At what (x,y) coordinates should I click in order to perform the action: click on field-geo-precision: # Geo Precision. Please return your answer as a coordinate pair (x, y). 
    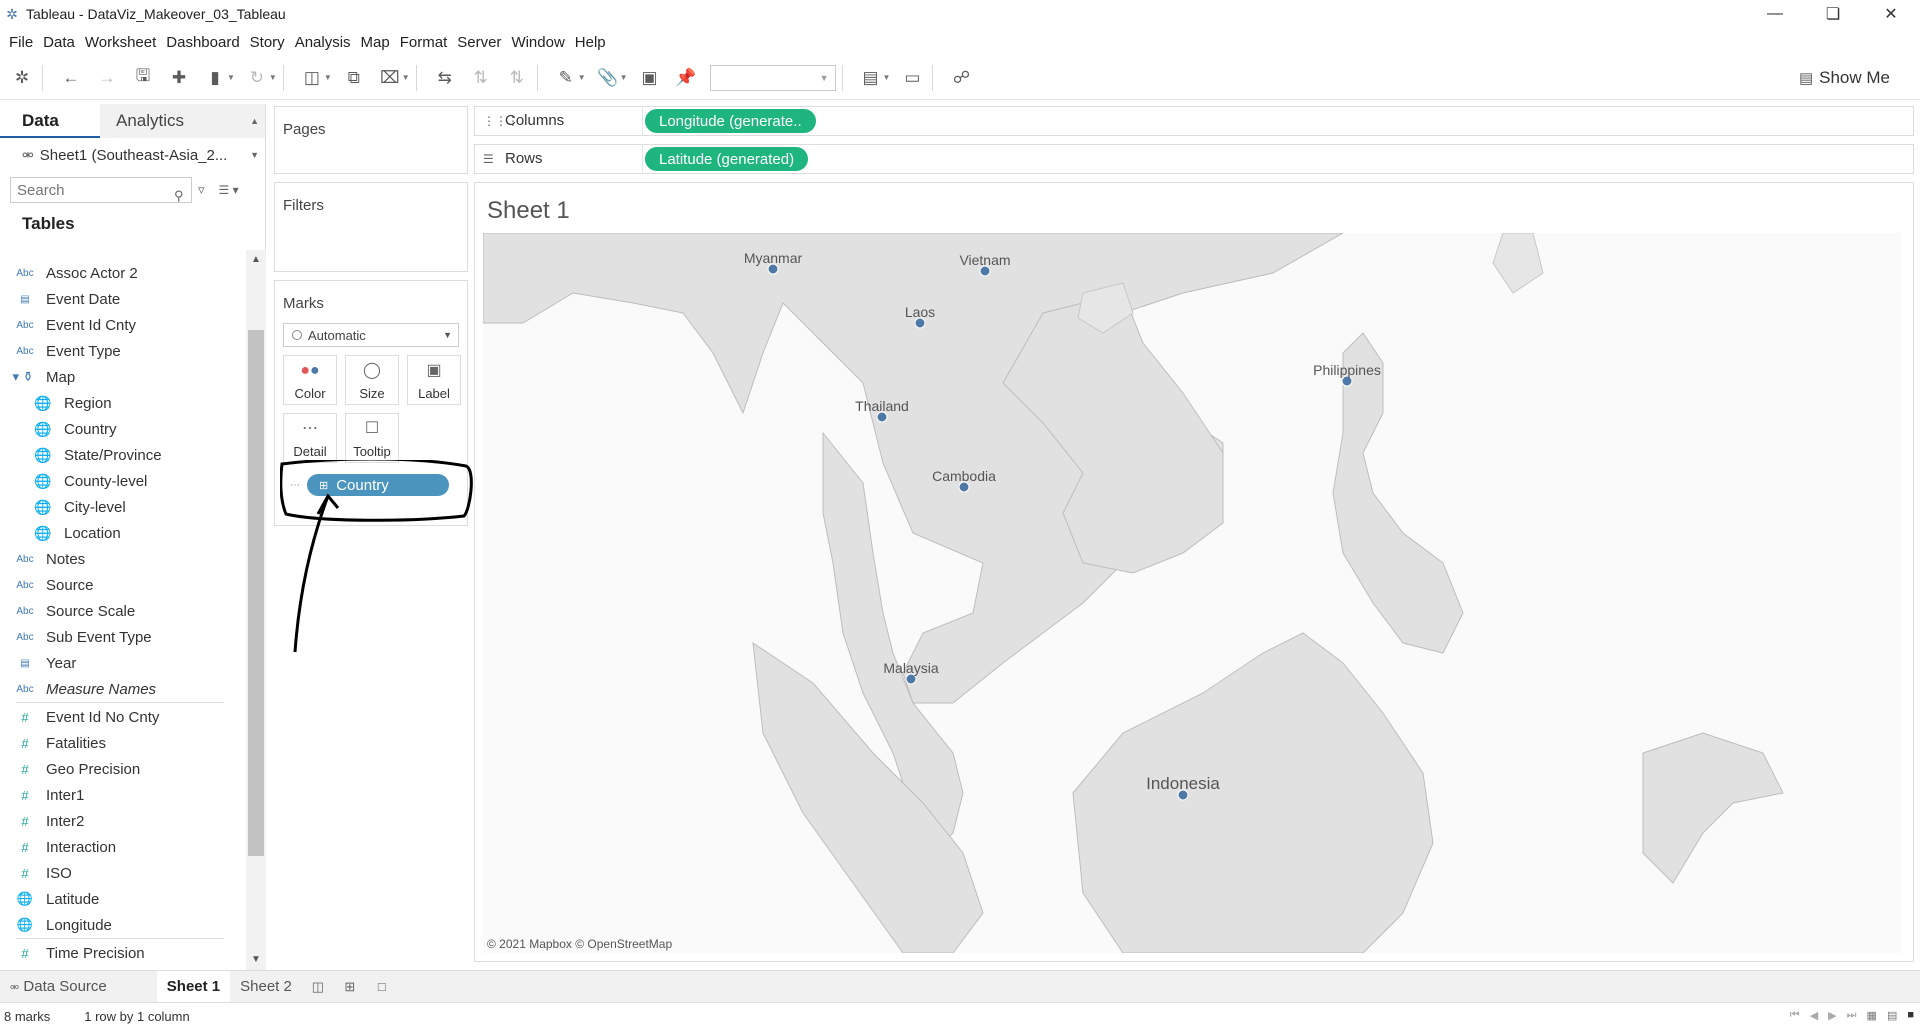
    Looking at the image, I should click on (123, 769).